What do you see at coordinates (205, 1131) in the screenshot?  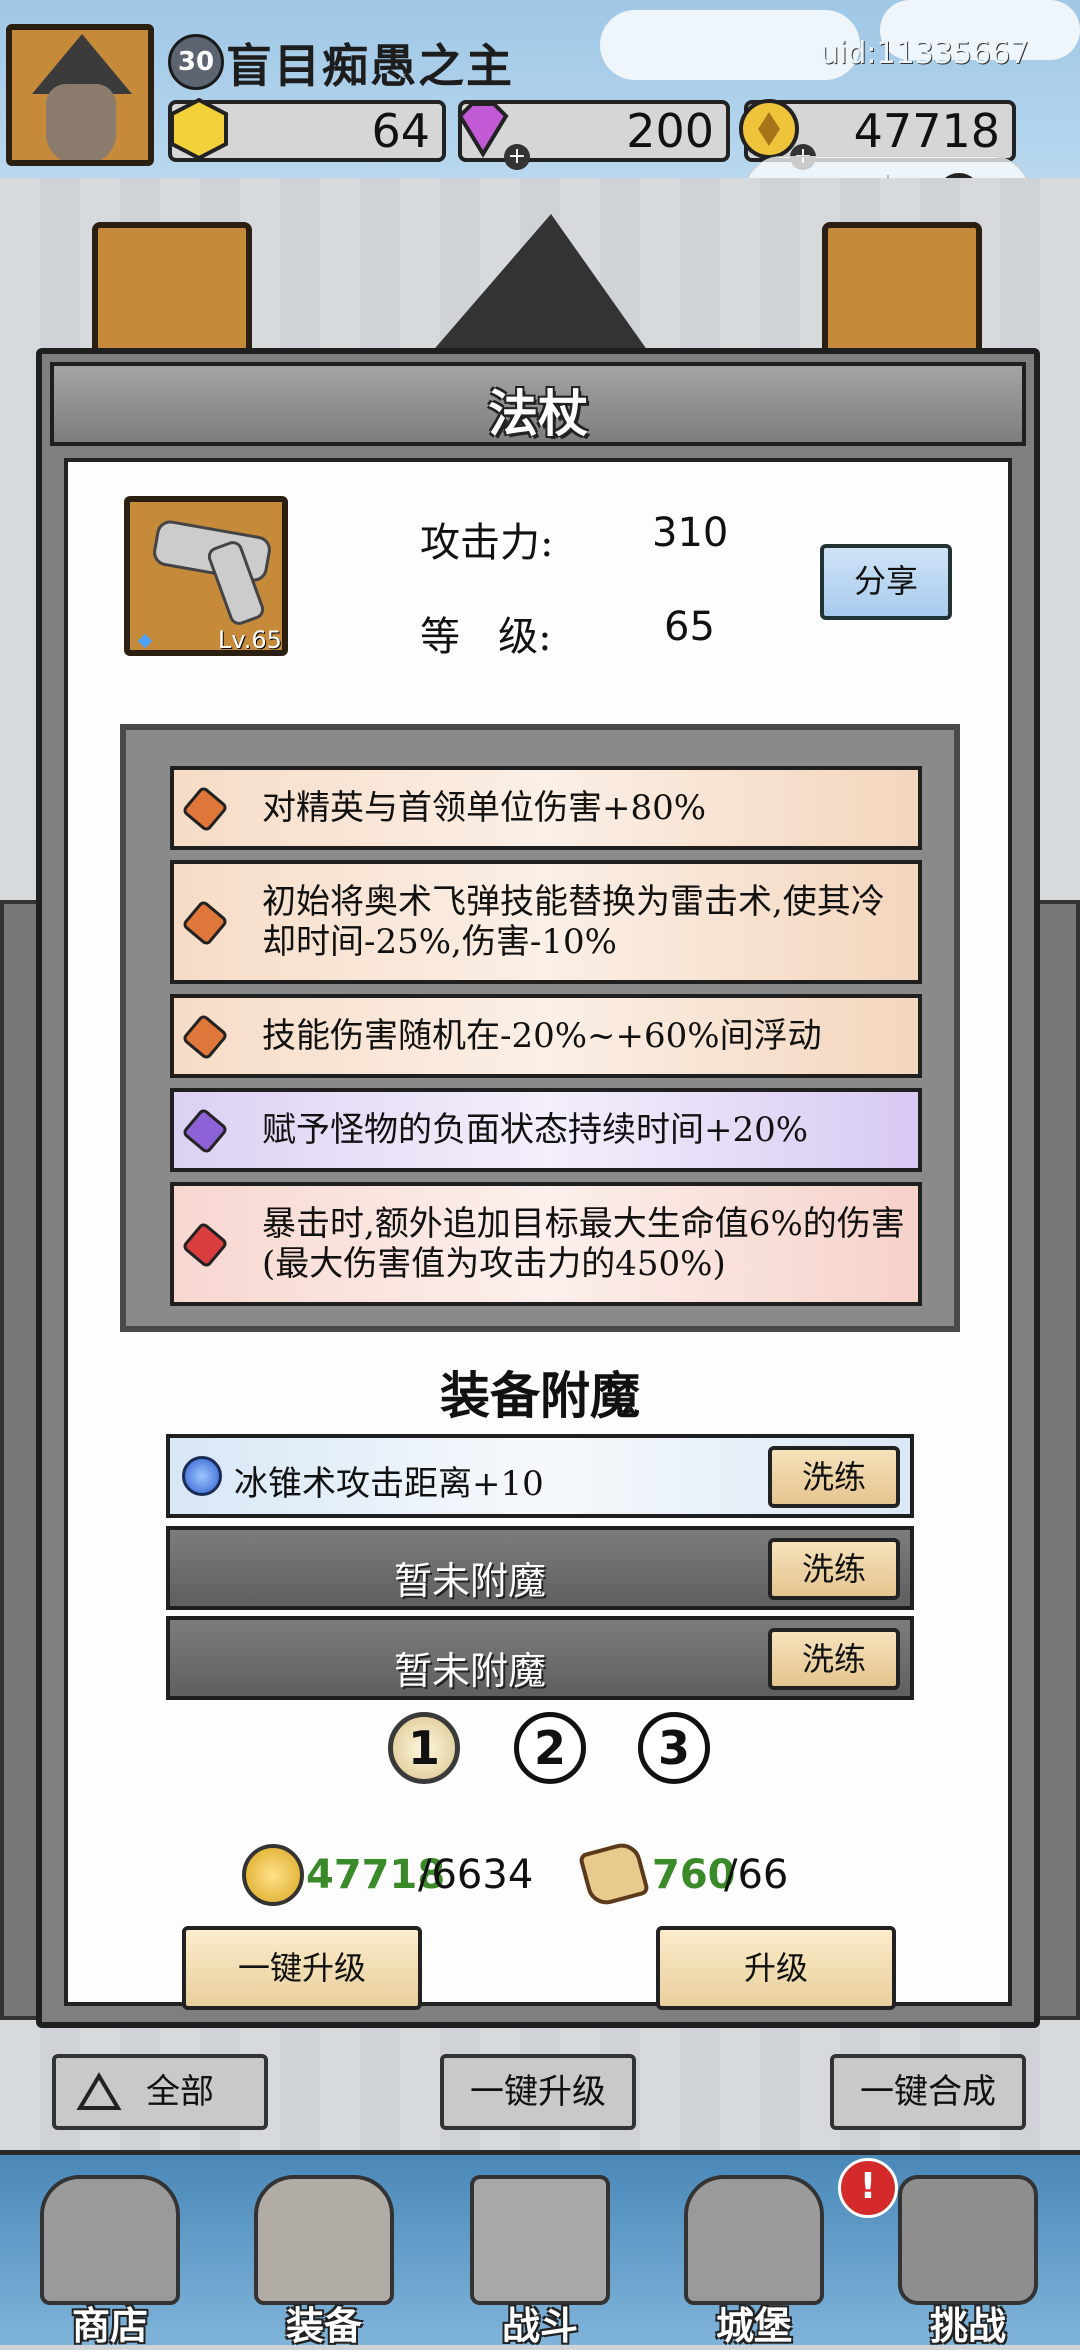 I see `purple-gem-icon` at bounding box center [205, 1131].